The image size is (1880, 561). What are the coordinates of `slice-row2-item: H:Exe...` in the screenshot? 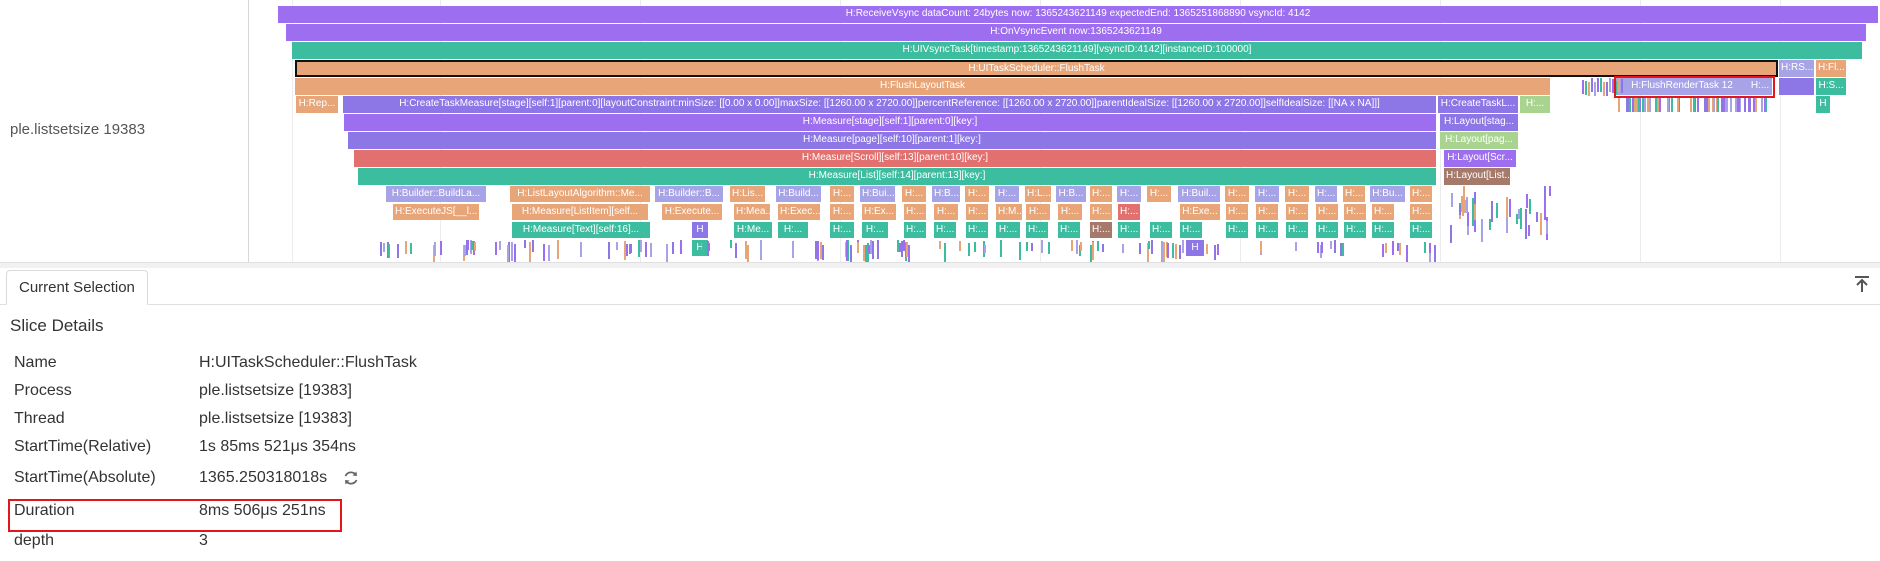 It's located at (1200, 212).